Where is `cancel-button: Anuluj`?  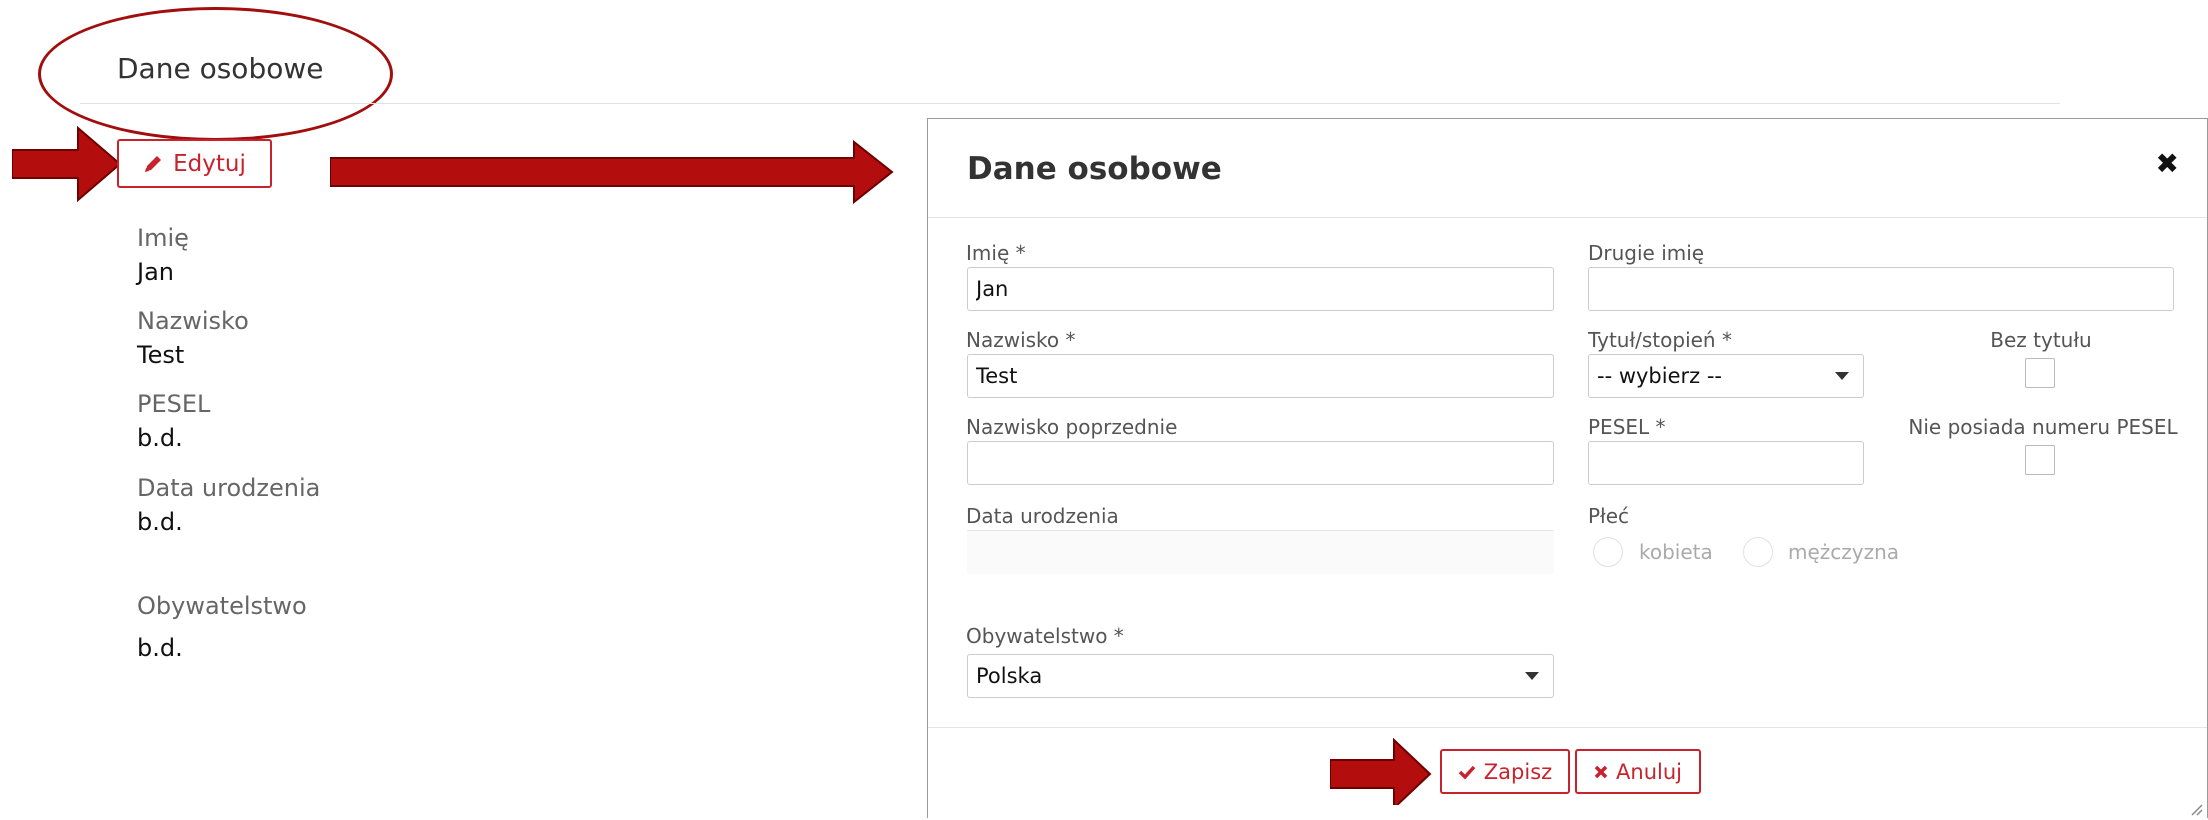
cancel-button: Anuluj is located at coordinates (1638, 771).